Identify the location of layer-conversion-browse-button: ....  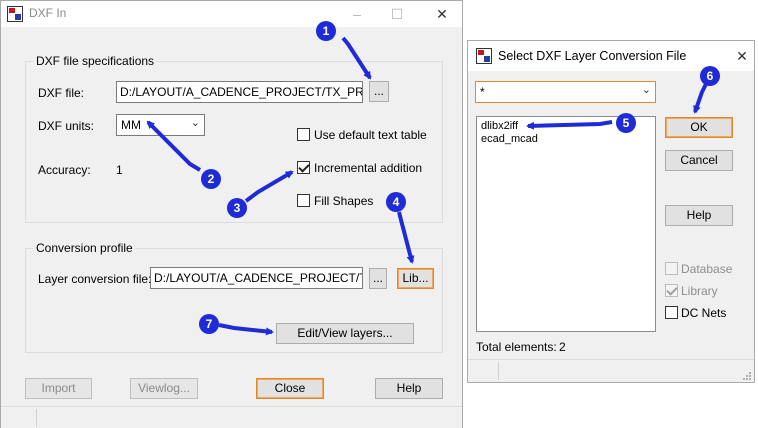
(378, 278).